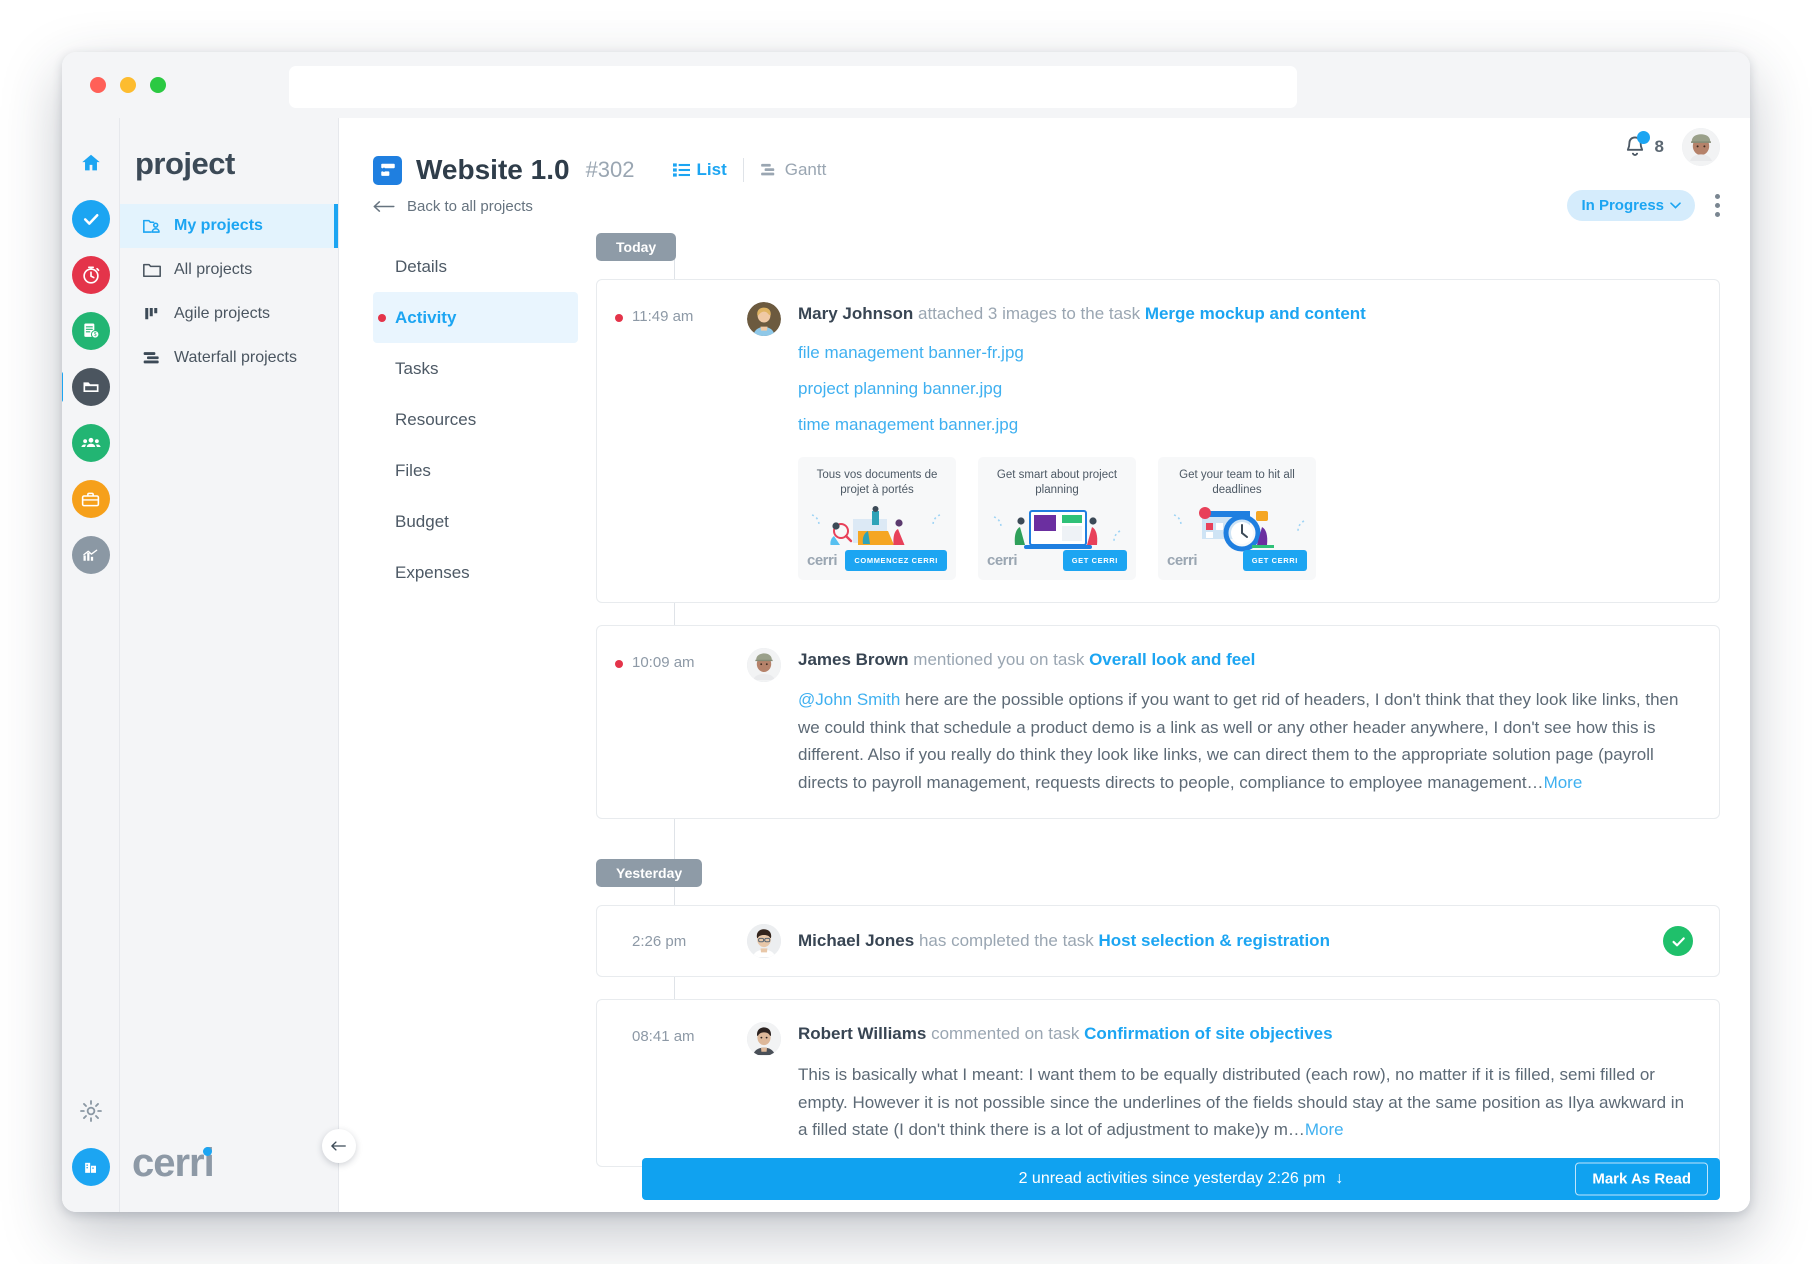 The width and height of the screenshot is (1812, 1264). I want to click on page-title: Website 1.0, so click(493, 169).